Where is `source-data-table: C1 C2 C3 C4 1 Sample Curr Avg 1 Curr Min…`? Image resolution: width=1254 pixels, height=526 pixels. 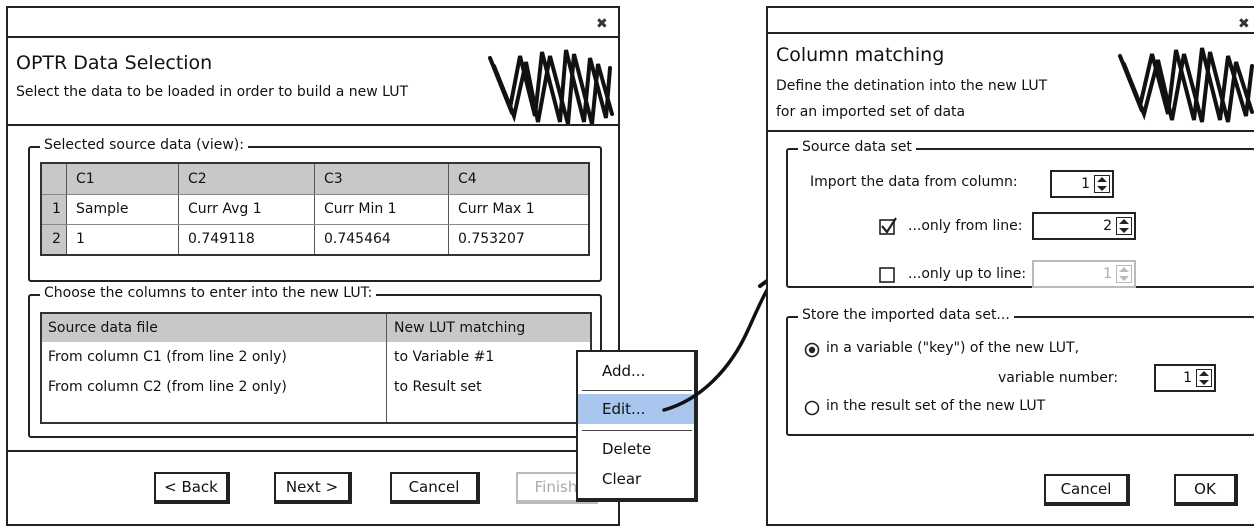
source-data-table: C1 C2 C3 C4 1 Sample Curr Avg 1 Curr Min… is located at coordinates (315, 209).